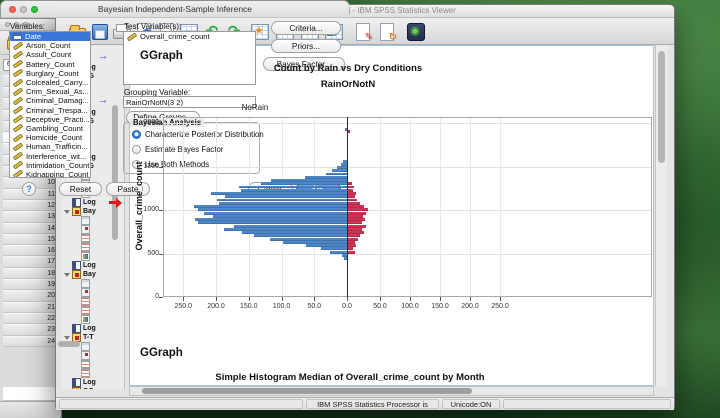 The width and height of the screenshot is (720, 418). I want to click on variable-item: Intimidation_Count, so click(50, 165).